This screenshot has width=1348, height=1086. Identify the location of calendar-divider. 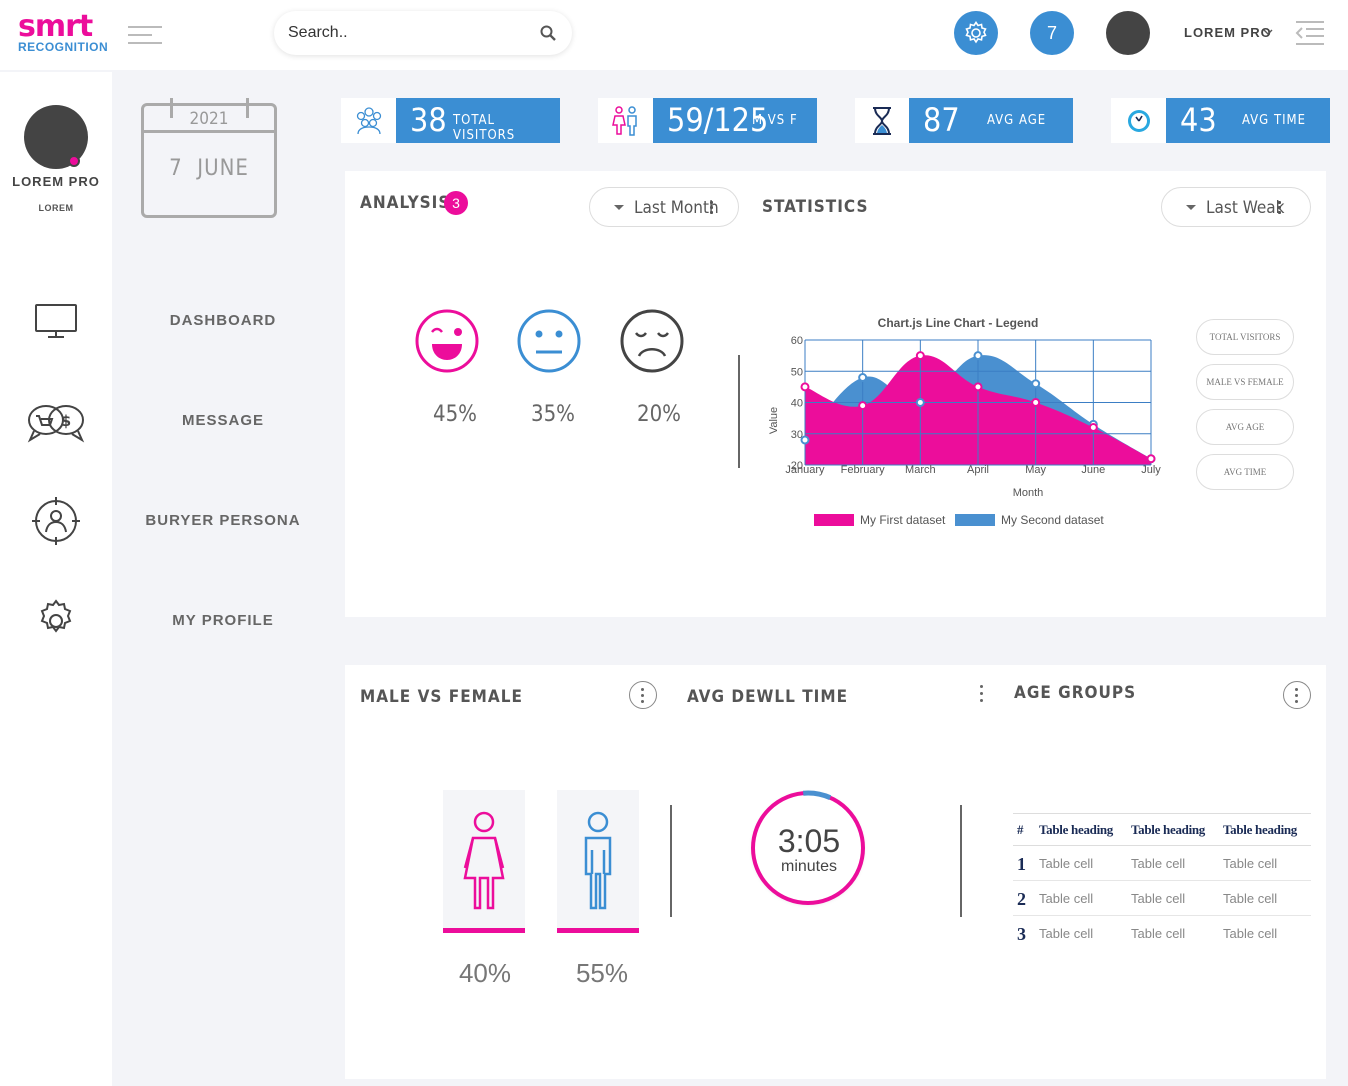
(209, 131).